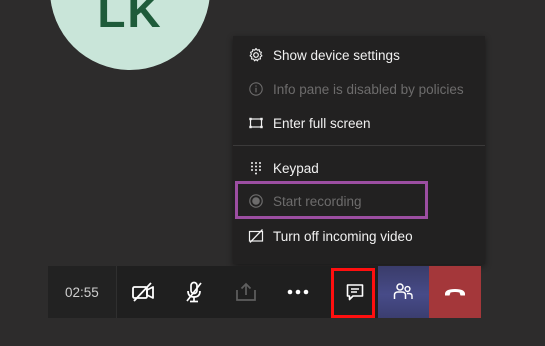  I want to click on menu-item-enter-full-screen: Enter full screen, so click(359, 123).